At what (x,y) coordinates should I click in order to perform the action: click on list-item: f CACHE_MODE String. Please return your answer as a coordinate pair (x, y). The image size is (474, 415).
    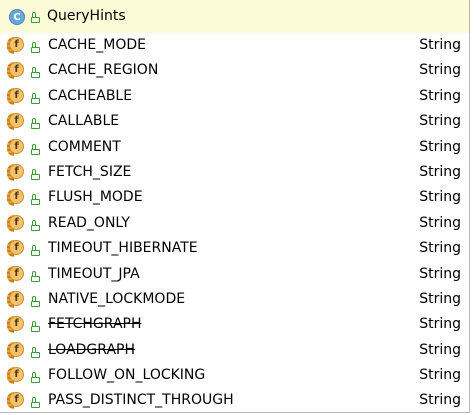
    Looking at the image, I should click on (234, 45).